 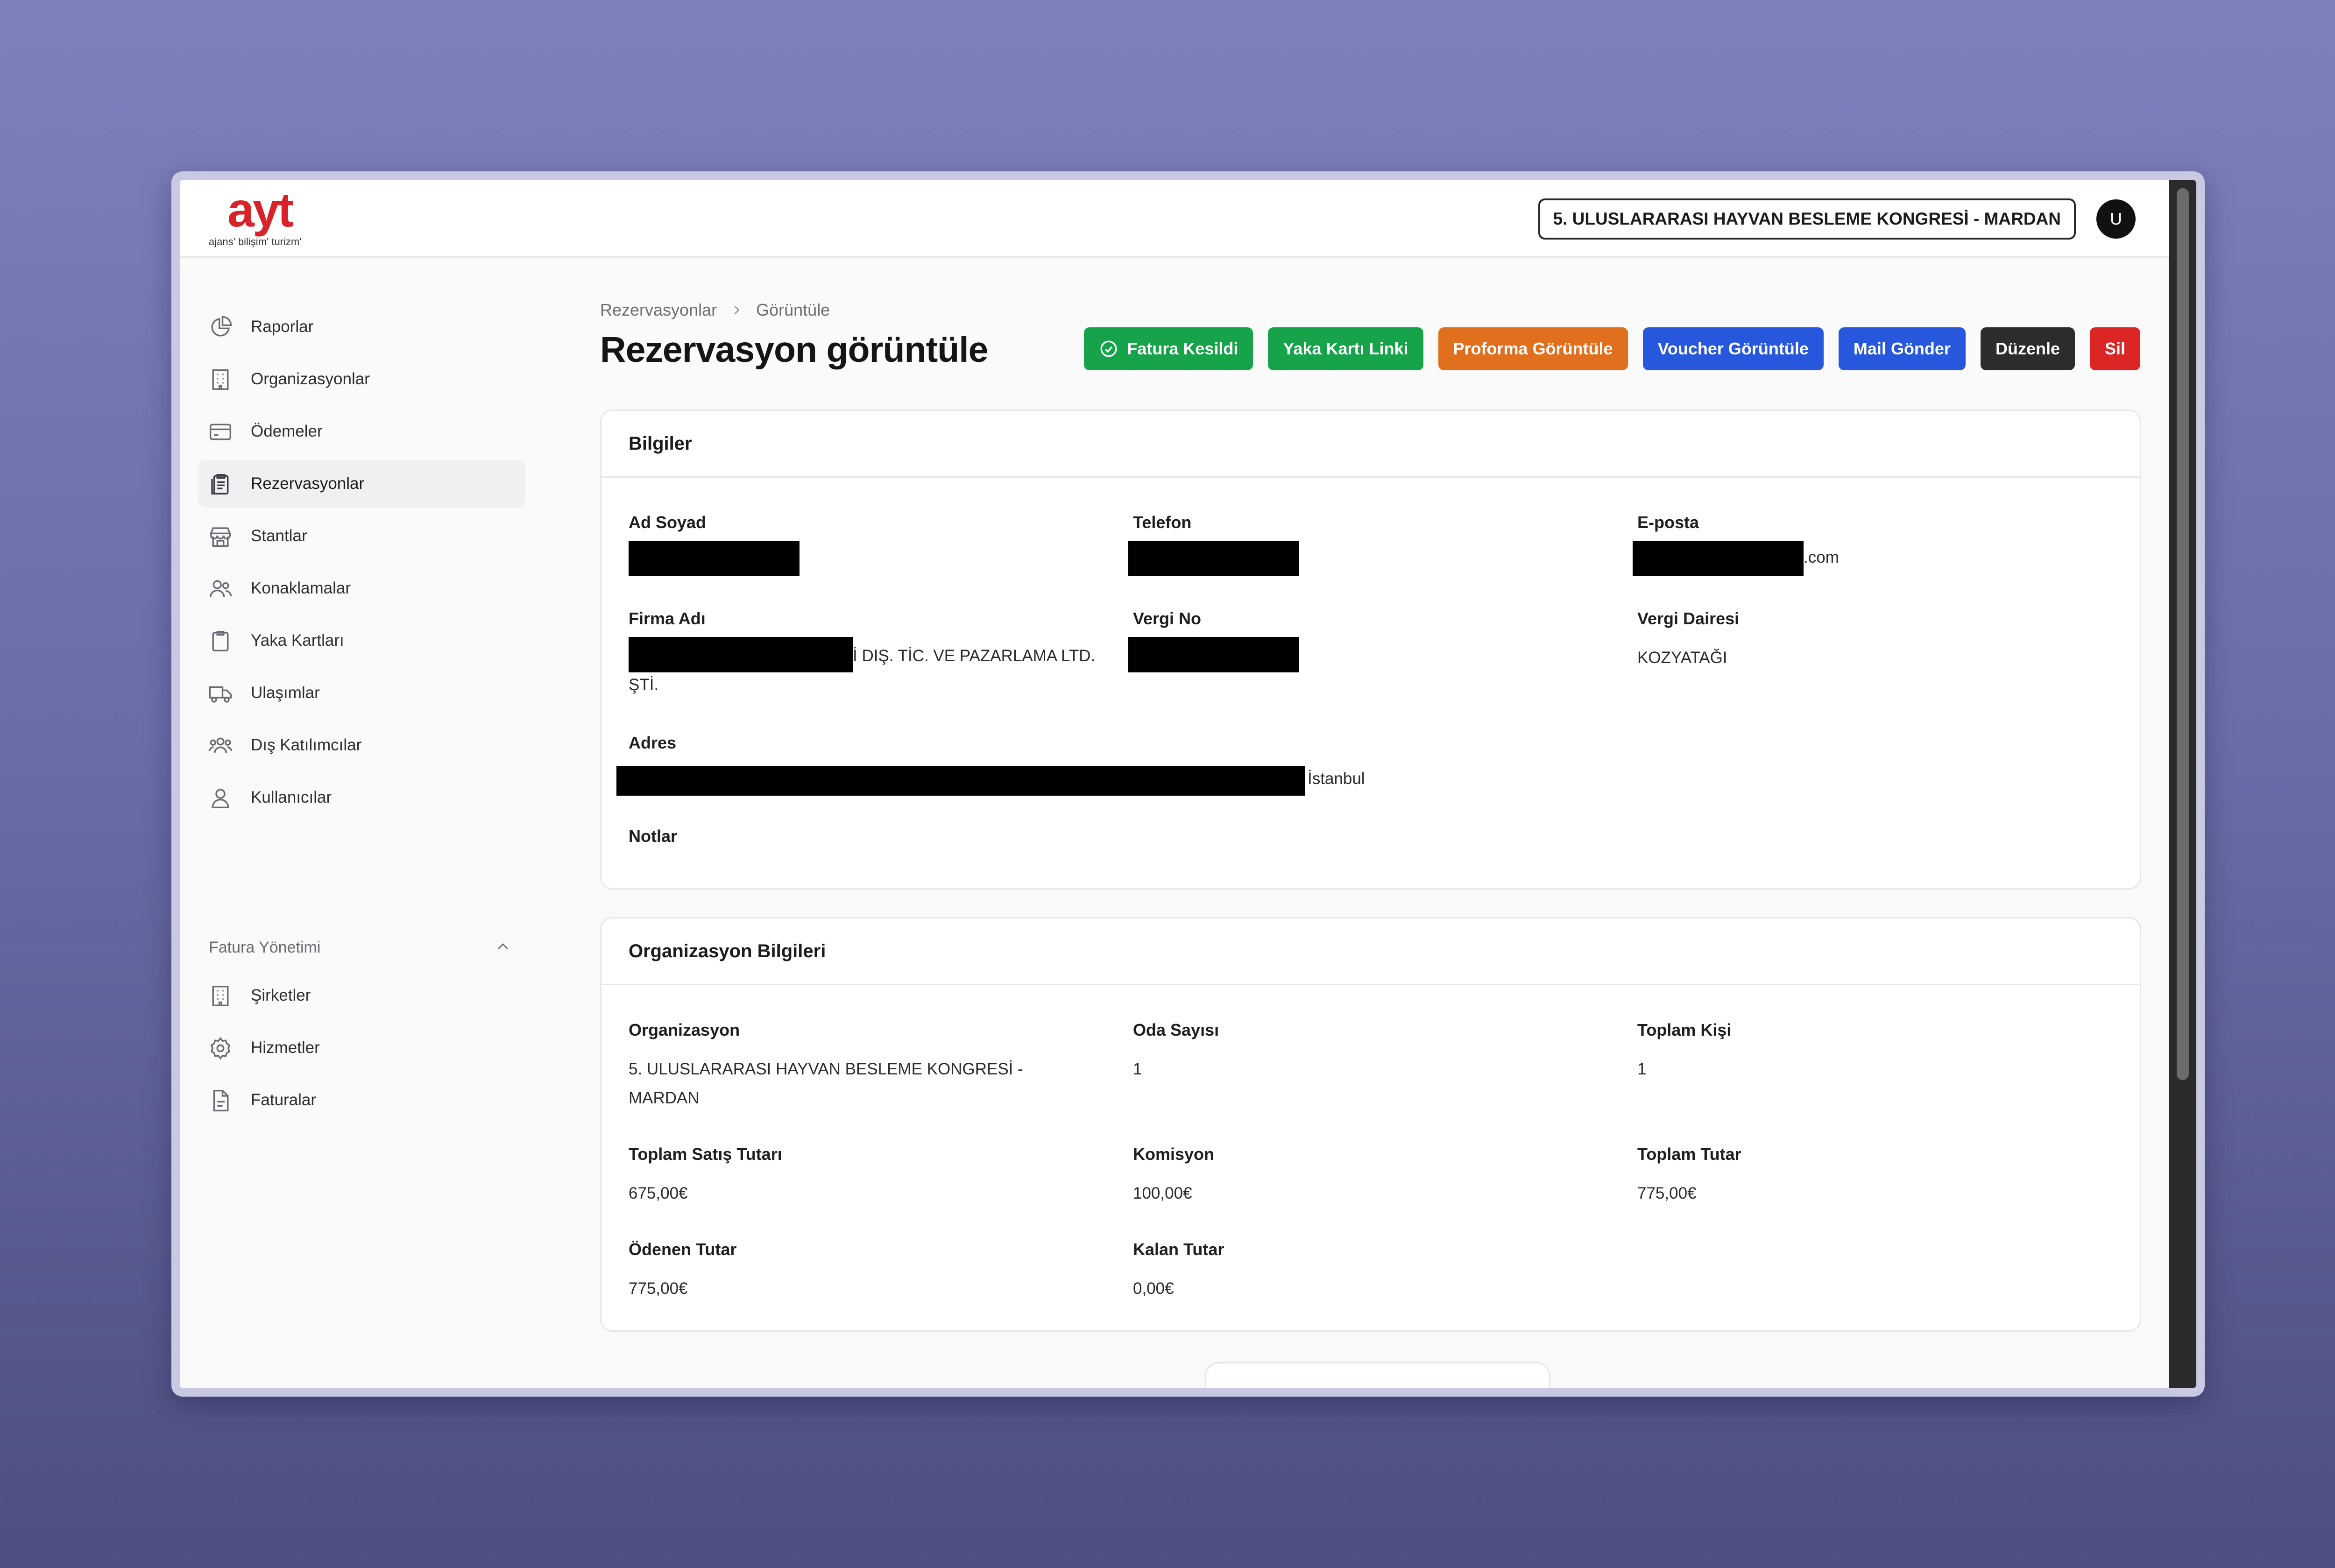 What do you see at coordinates (654, 836) in the screenshot?
I see `field-label: Notlar` at bounding box center [654, 836].